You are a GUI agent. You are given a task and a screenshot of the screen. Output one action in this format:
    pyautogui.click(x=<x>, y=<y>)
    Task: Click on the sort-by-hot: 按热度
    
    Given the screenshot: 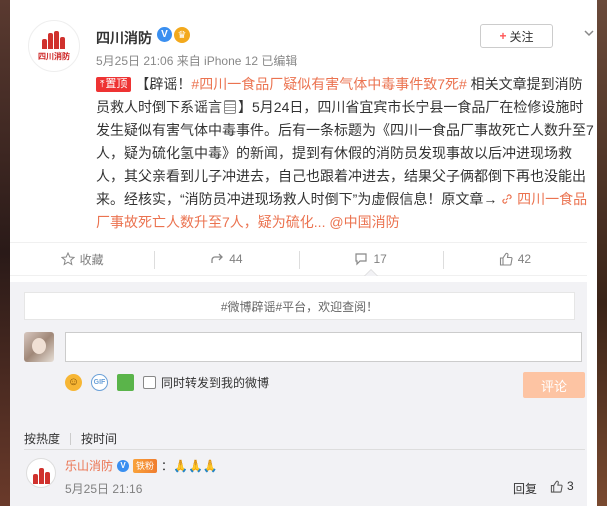 What is the action you would take?
    pyautogui.click(x=42, y=438)
    